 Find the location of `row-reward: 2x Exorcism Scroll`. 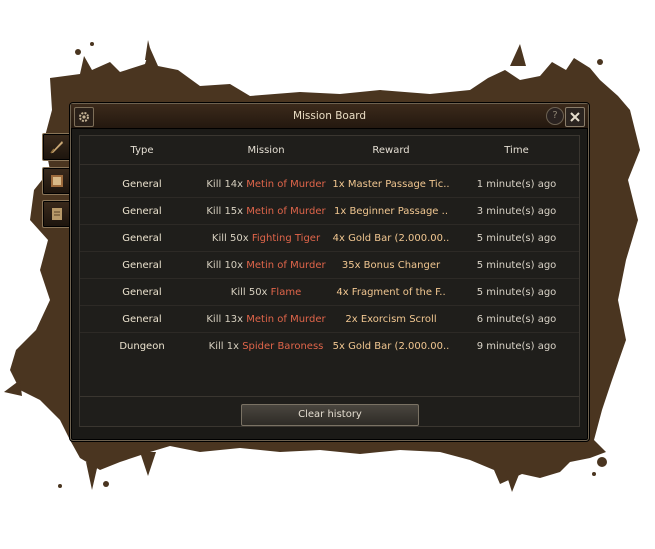

row-reward: 2x Exorcism Scroll is located at coordinates (391, 319).